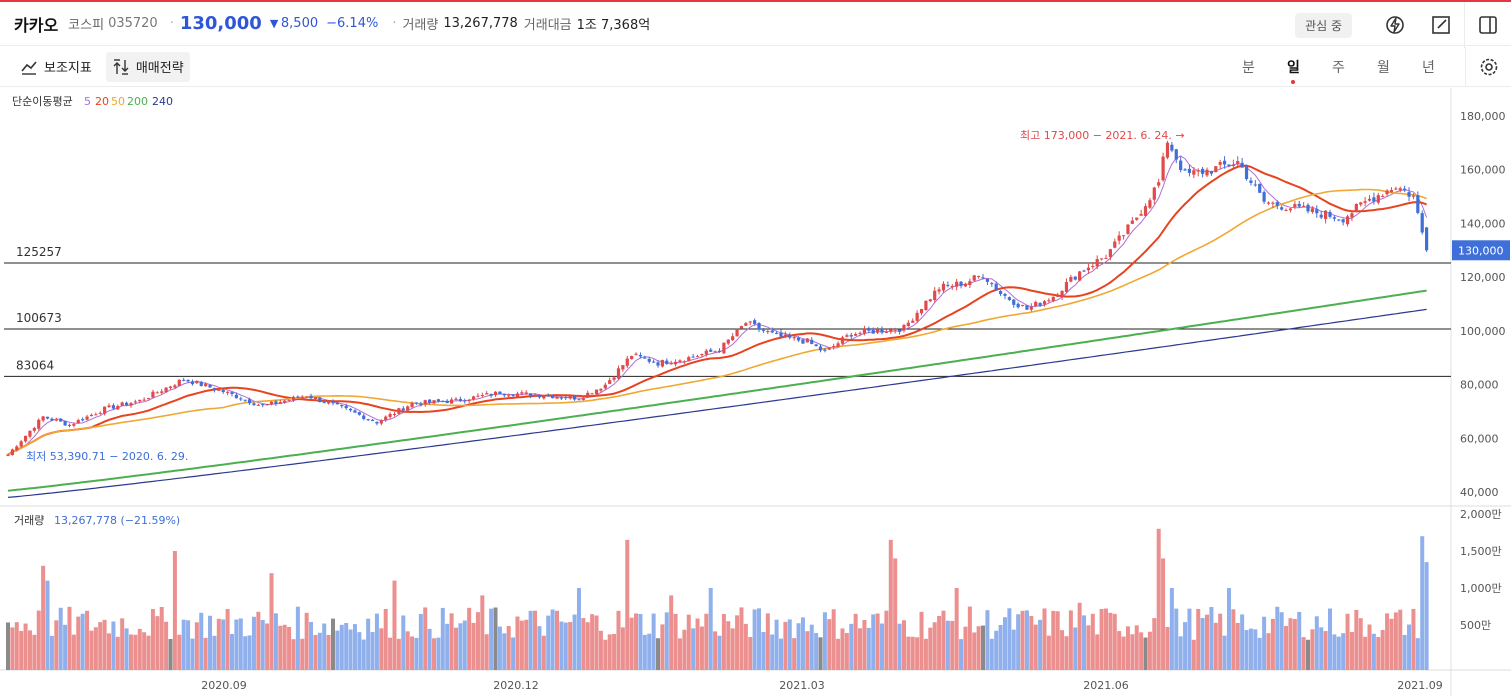 This screenshot has height=696, width=1511. Describe the element at coordinates (56, 67) in the screenshot. I see `indicators-button: 보조지표` at that location.